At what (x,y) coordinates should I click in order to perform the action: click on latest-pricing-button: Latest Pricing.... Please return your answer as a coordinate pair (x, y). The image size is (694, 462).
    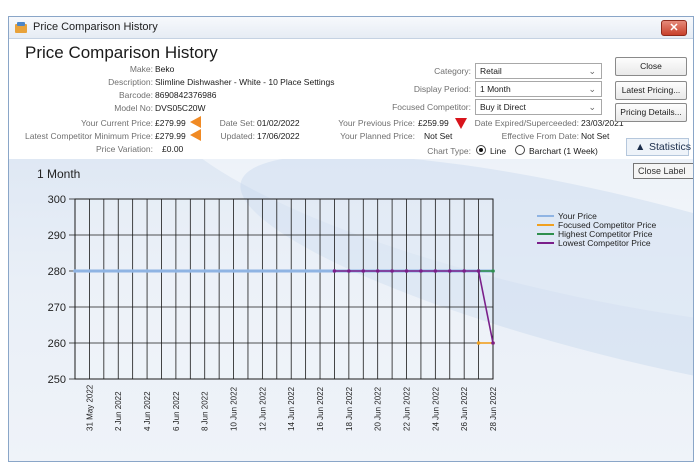
    Looking at the image, I should click on (651, 90).